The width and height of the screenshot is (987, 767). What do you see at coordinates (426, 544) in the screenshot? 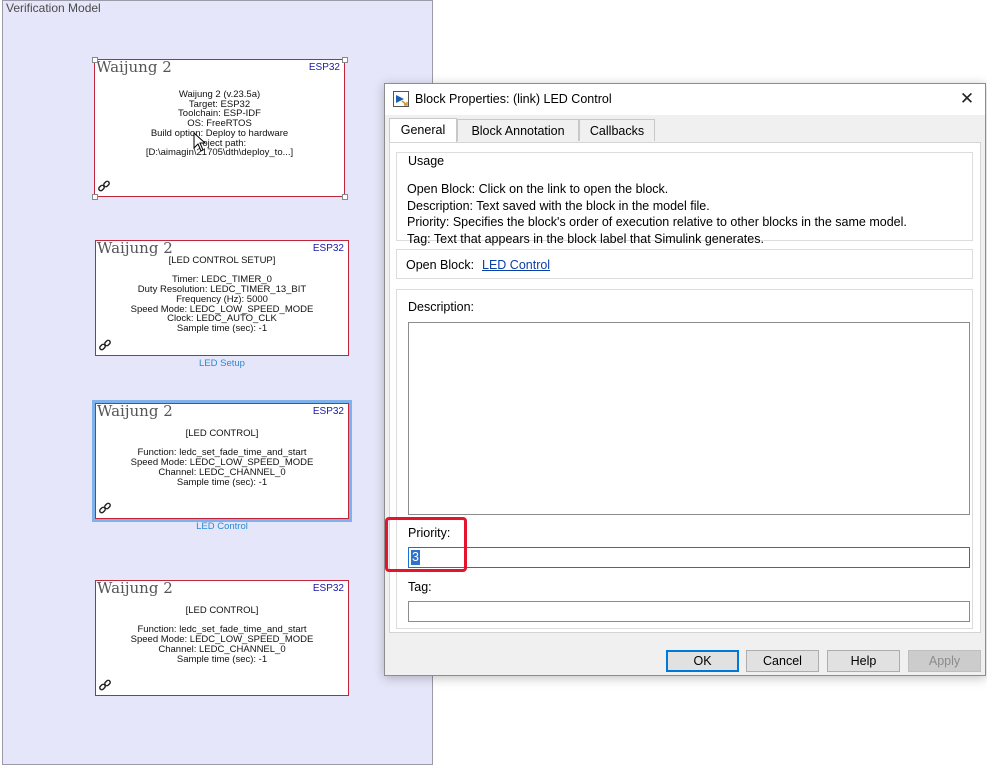
I see `priority-highlight-annotation` at bounding box center [426, 544].